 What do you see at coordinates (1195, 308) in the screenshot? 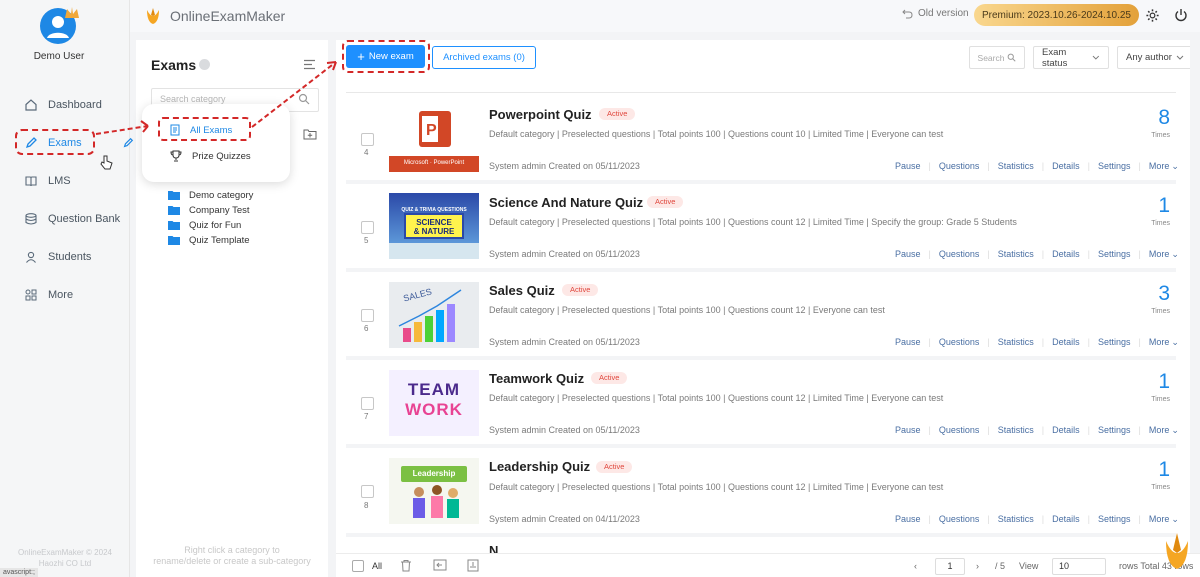
I see `scrollbar` at bounding box center [1195, 308].